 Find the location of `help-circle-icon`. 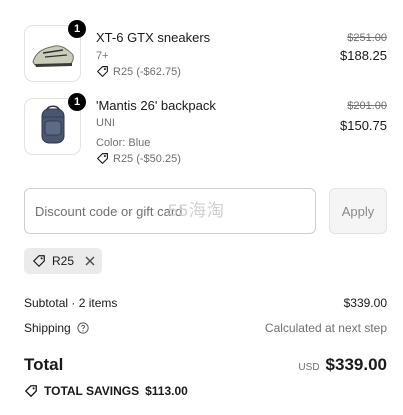

help-circle-icon is located at coordinates (83, 328).